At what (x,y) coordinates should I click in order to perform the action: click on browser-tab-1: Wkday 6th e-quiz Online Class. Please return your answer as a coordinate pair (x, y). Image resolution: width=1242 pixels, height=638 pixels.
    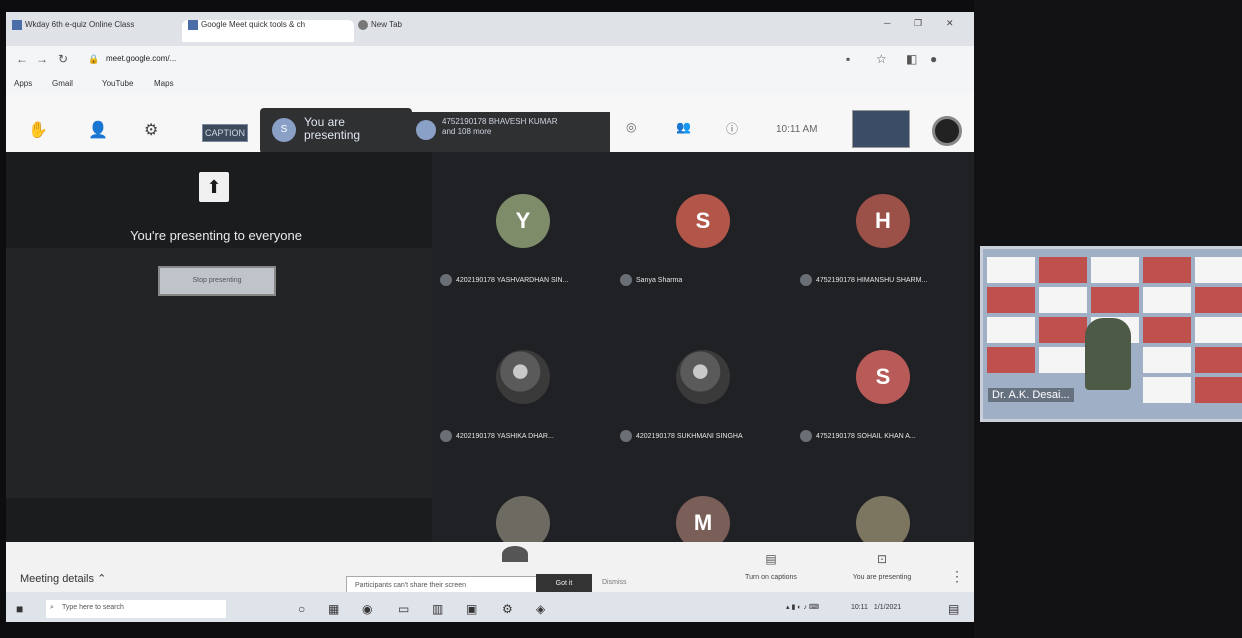
    Looking at the image, I should click on (92, 31).